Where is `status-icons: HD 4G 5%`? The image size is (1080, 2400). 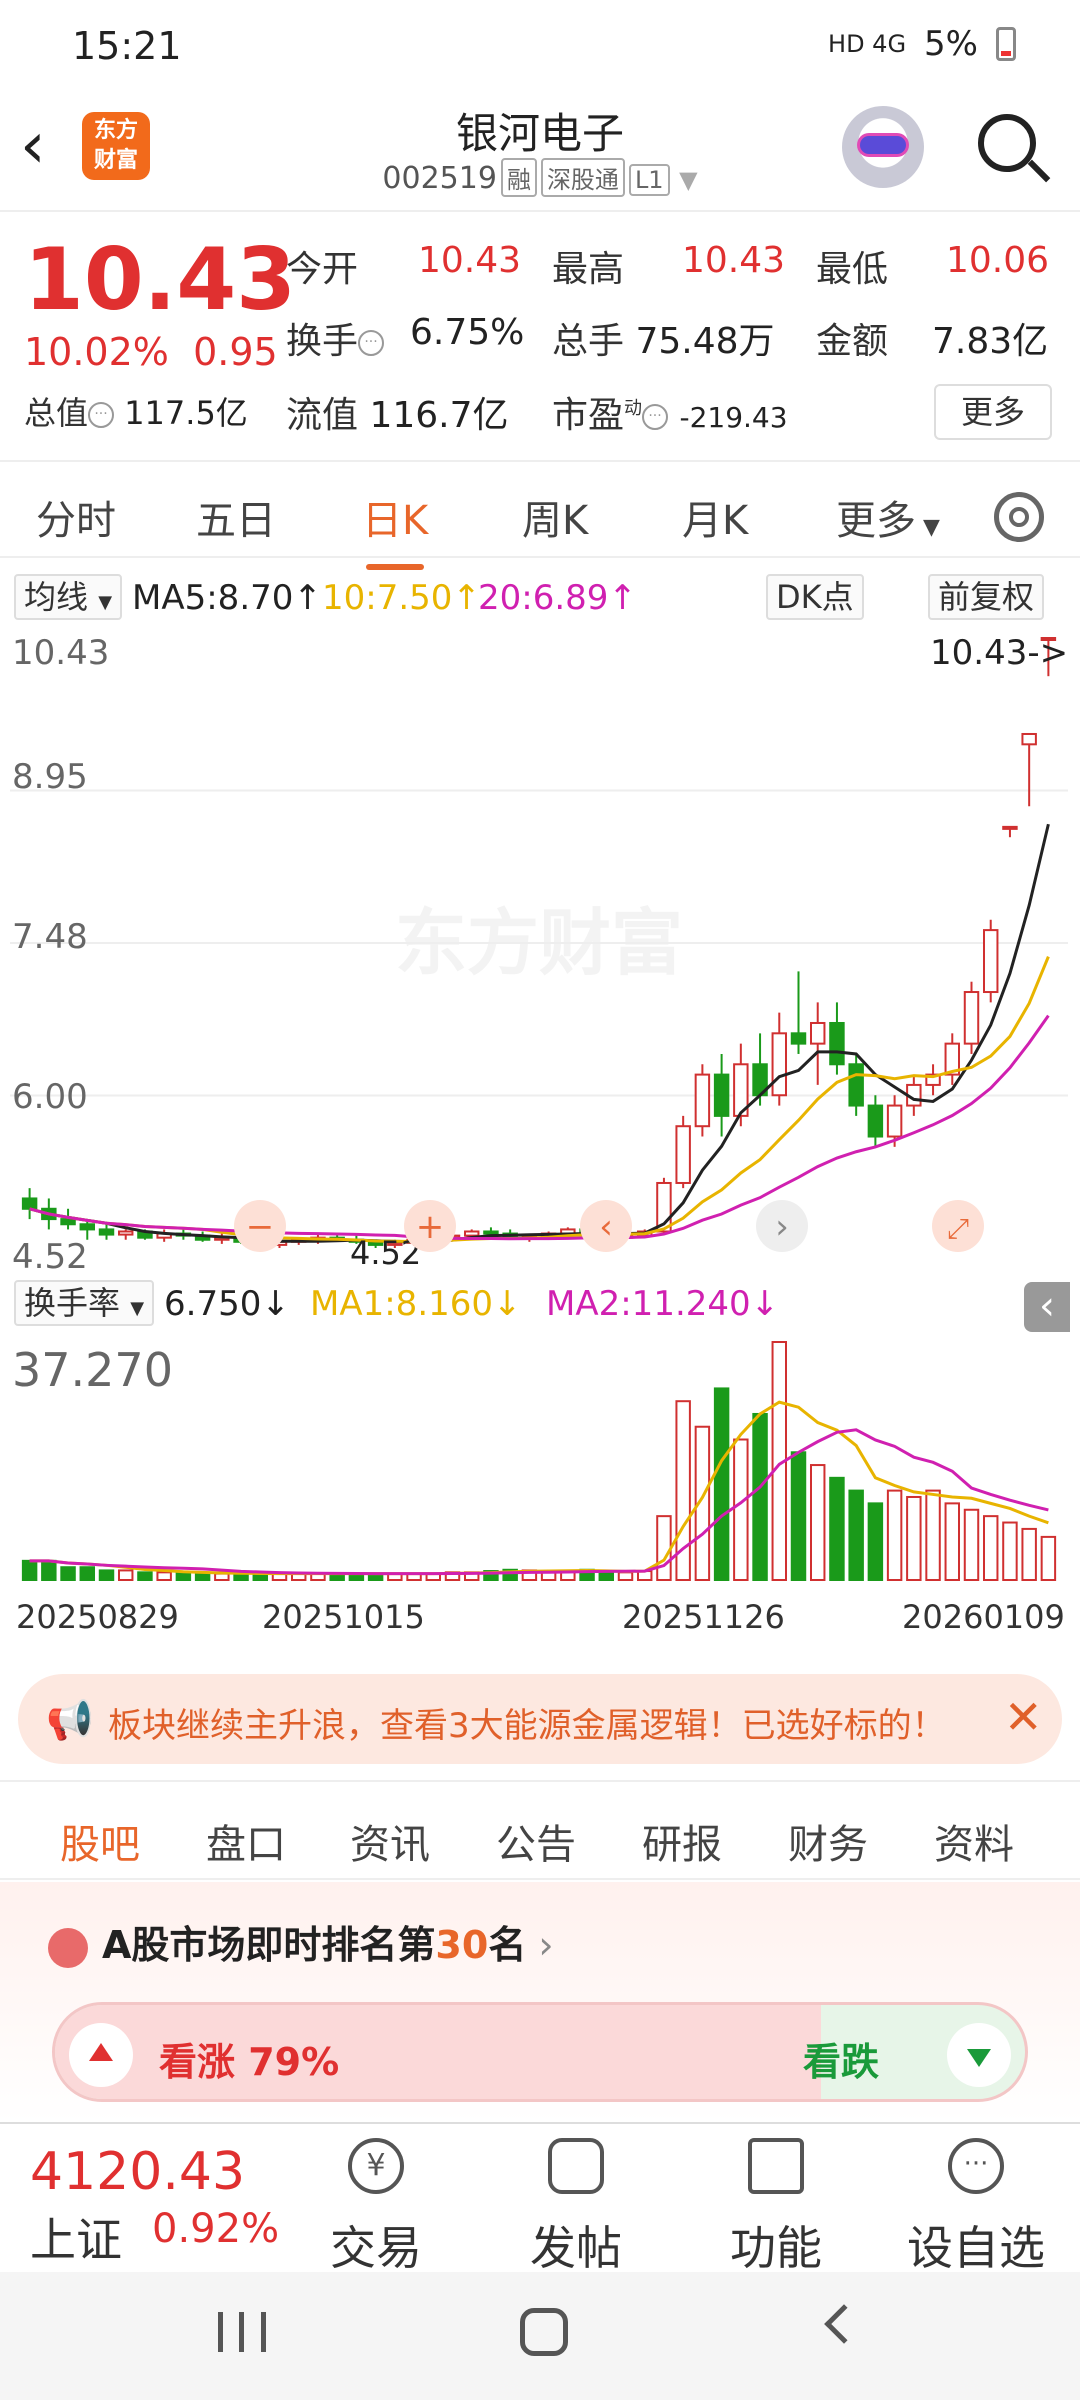
status-icons: HD 4G 5% is located at coordinates (922, 44).